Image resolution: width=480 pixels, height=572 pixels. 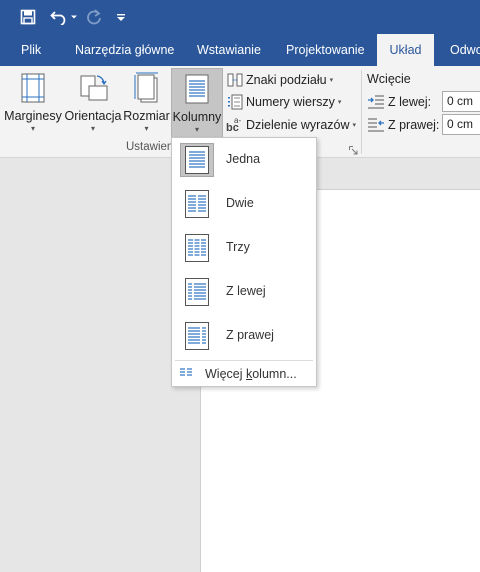 I want to click on right-column-icon, so click(x=197, y=336).